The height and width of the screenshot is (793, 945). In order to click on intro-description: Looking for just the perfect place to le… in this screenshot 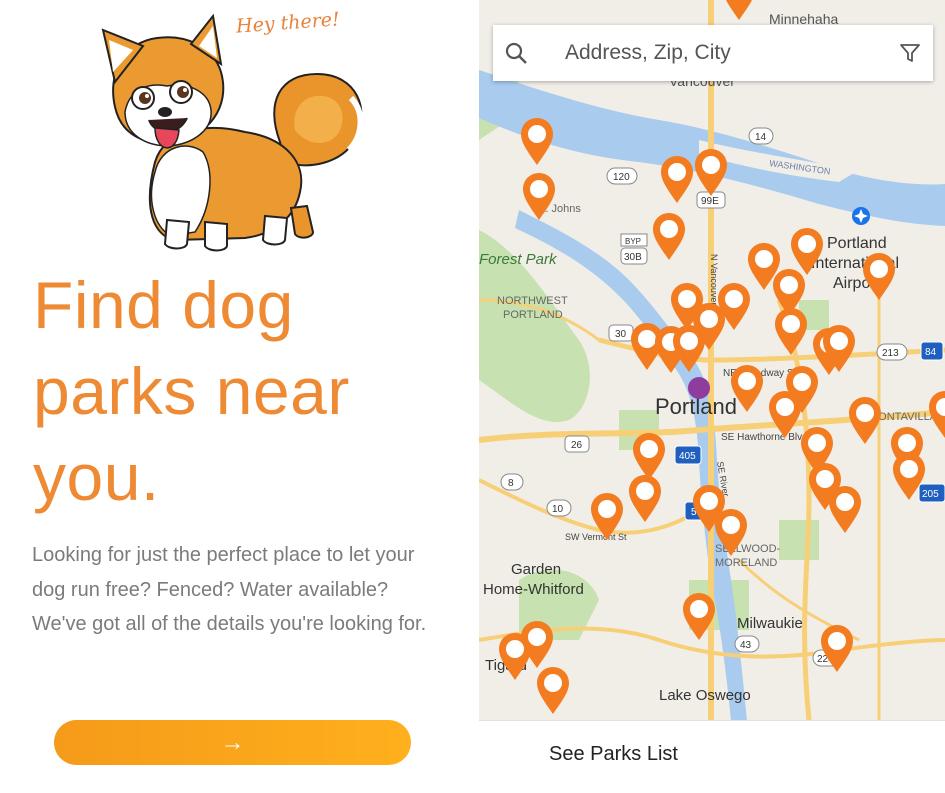, I will do `click(229, 589)`.